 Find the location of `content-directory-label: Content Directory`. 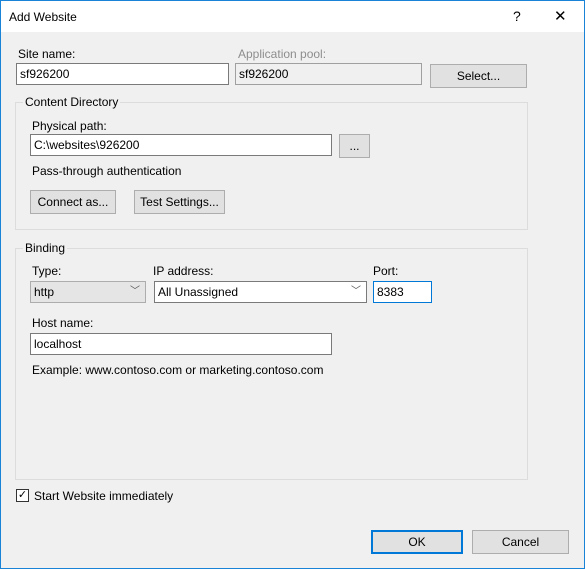

content-directory-label: Content Directory is located at coordinates (72, 102).